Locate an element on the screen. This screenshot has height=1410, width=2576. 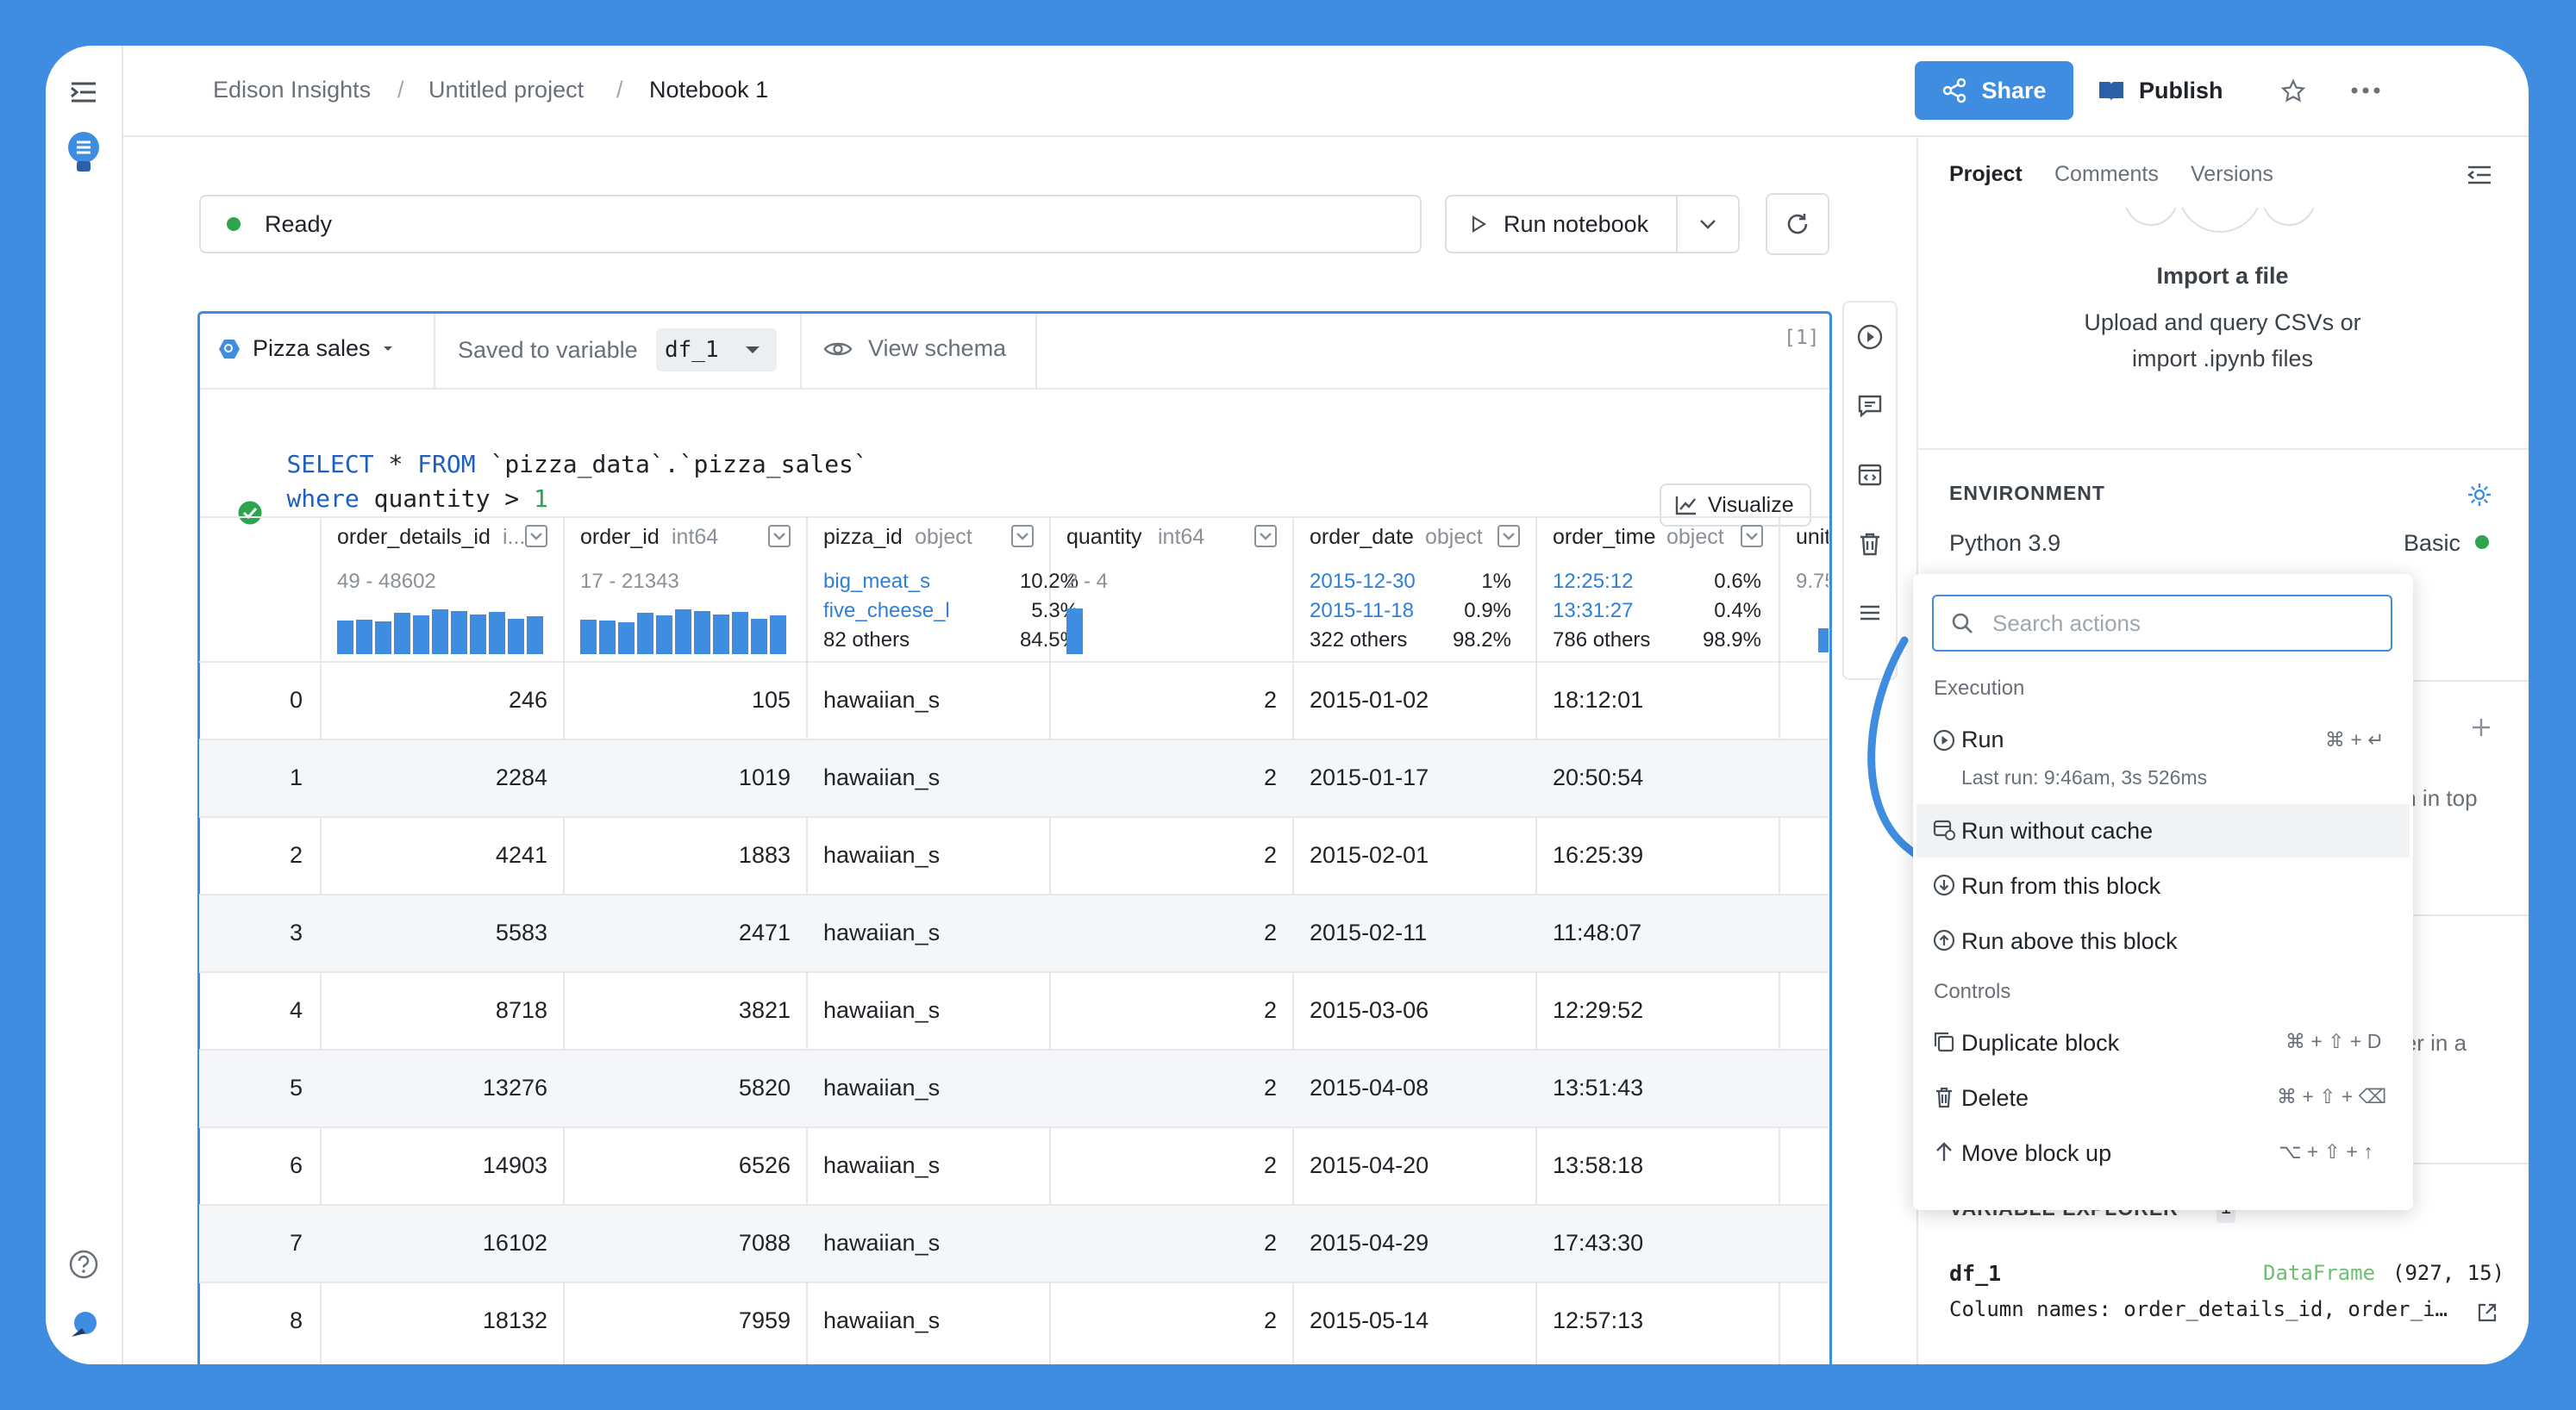
menu-item-run-above-block: Run above this block is located at coordinates (2069, 941).